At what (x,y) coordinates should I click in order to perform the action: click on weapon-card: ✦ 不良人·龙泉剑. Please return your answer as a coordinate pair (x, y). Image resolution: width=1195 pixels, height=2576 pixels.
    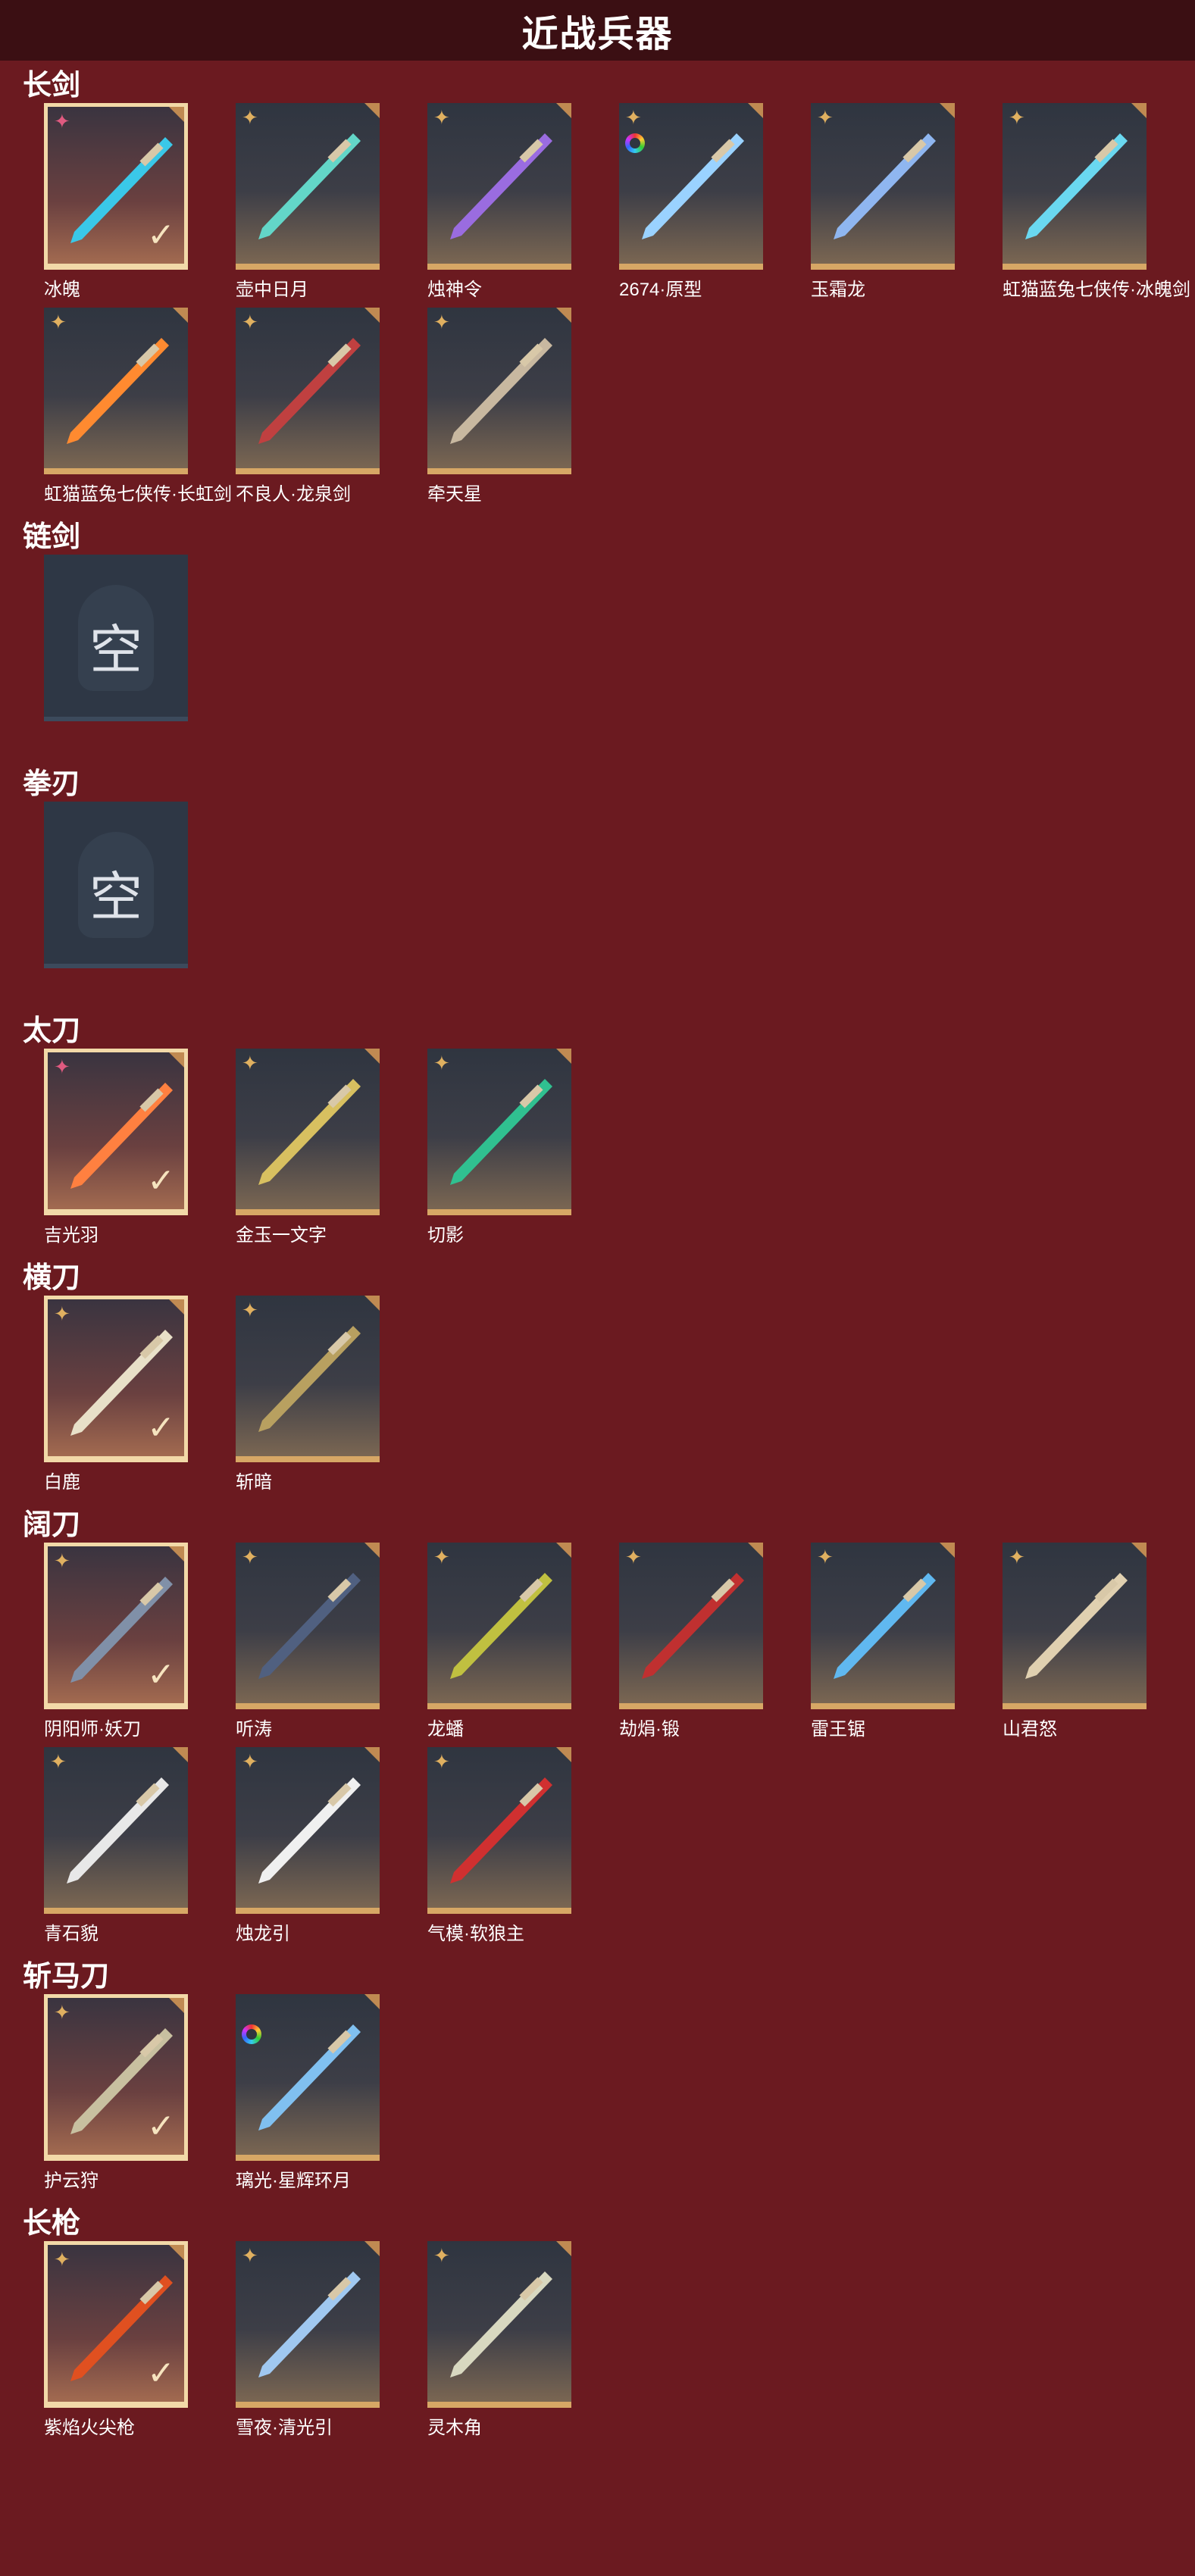
    Looking at the image, I should click on (331, 406).